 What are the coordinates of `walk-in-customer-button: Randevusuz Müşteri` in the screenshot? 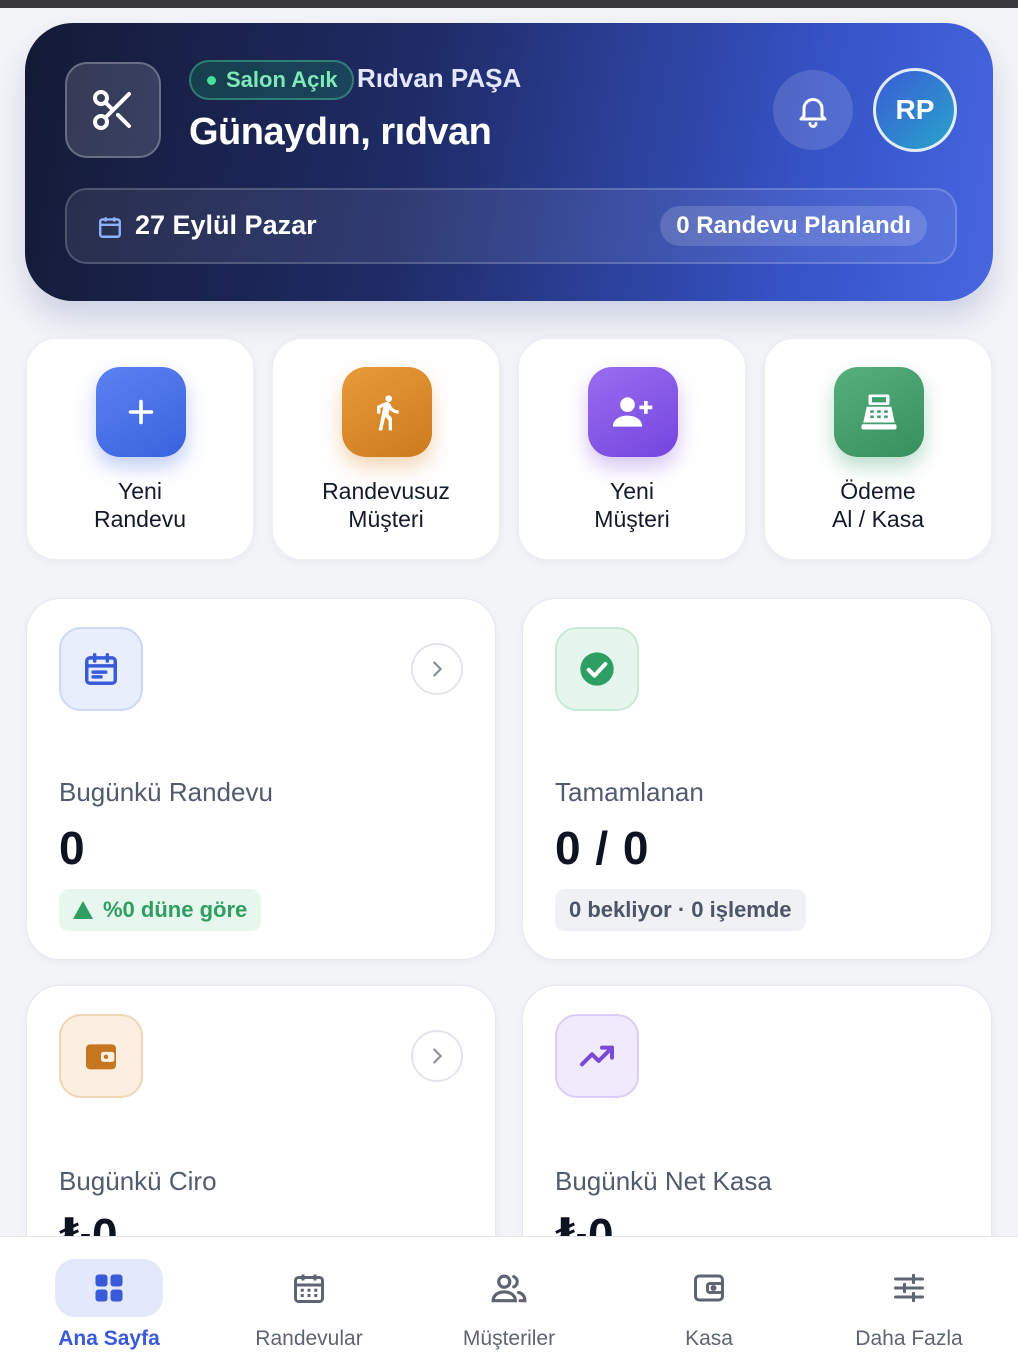 It's located at (386, 449).